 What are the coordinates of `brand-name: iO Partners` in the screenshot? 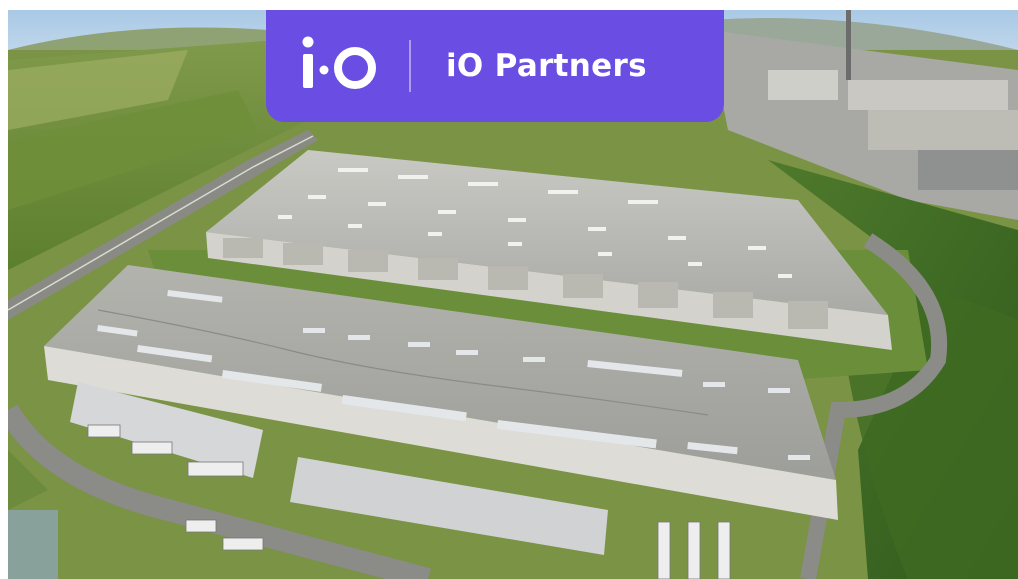 It's located at (546, 66).